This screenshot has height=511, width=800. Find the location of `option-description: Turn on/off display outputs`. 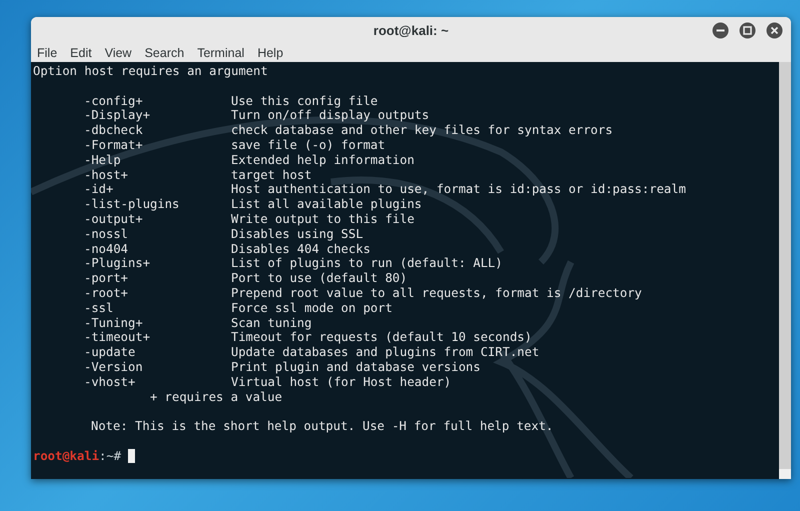

option-description: Turn on/off display outputs is located at coordinates (330, 116).